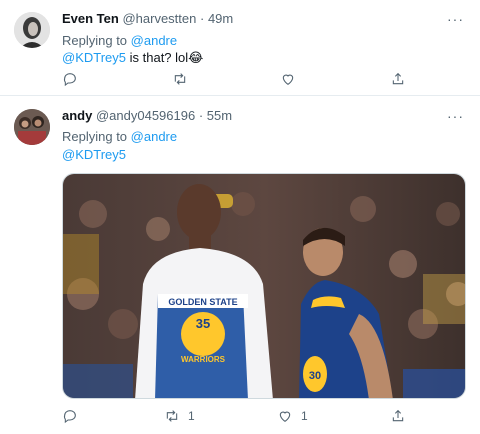  I want to click on tweet-body: is that? lol, so click(157, 57).